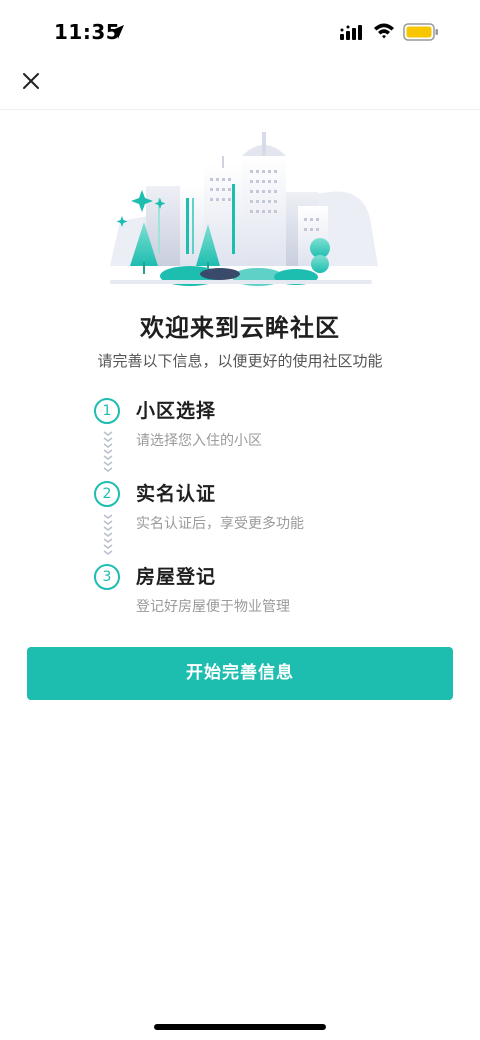  Describe the element at coordinates (264, 511) in the screenshot. I see `step-realname-verify: 2 实名认证 实名认证后，享受更多功能` at that location.